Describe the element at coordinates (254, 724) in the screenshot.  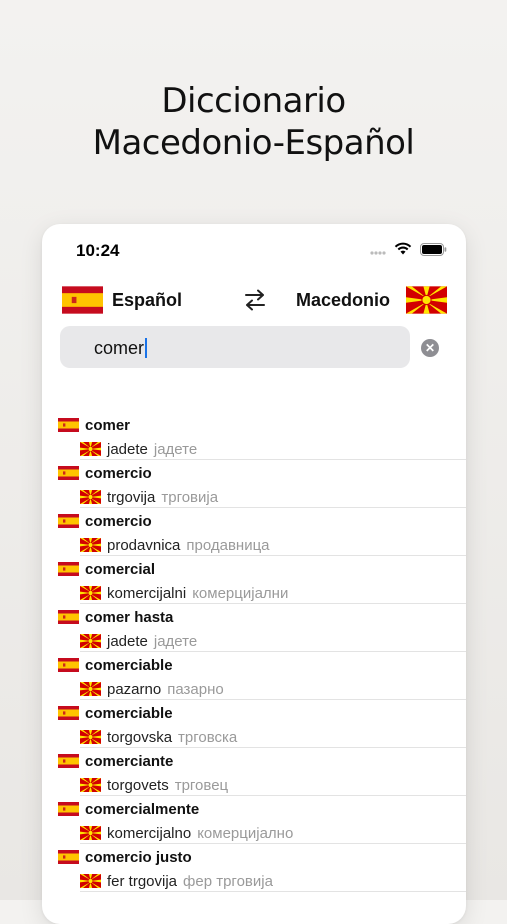
I see `list-item: comerciable torgovska трговска` at that location.